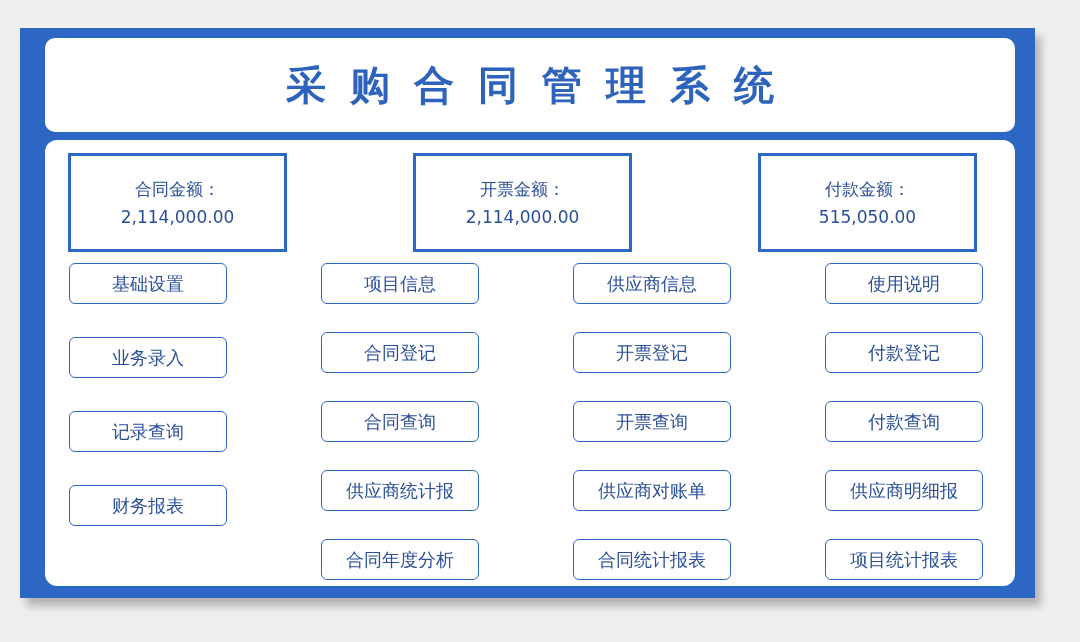 The height and width of the screenshot is (642, 1080). I want to click on menu-button: 开票登记, so click(652, 352).